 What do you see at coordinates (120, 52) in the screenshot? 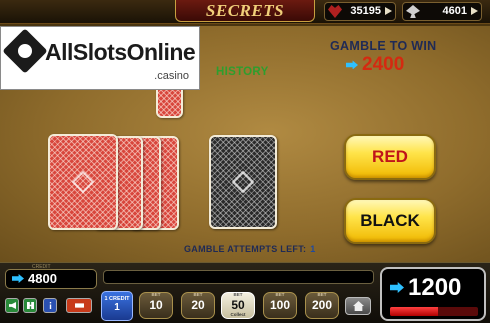
I see `logo-text: AllSlotsOnline` at bounding box center [120, 52].